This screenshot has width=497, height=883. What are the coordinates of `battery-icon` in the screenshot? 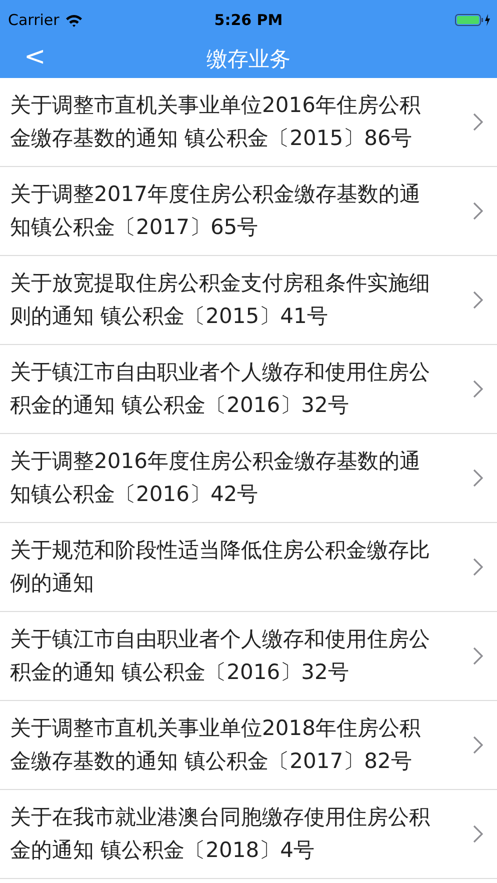 It's located at (473, 20).